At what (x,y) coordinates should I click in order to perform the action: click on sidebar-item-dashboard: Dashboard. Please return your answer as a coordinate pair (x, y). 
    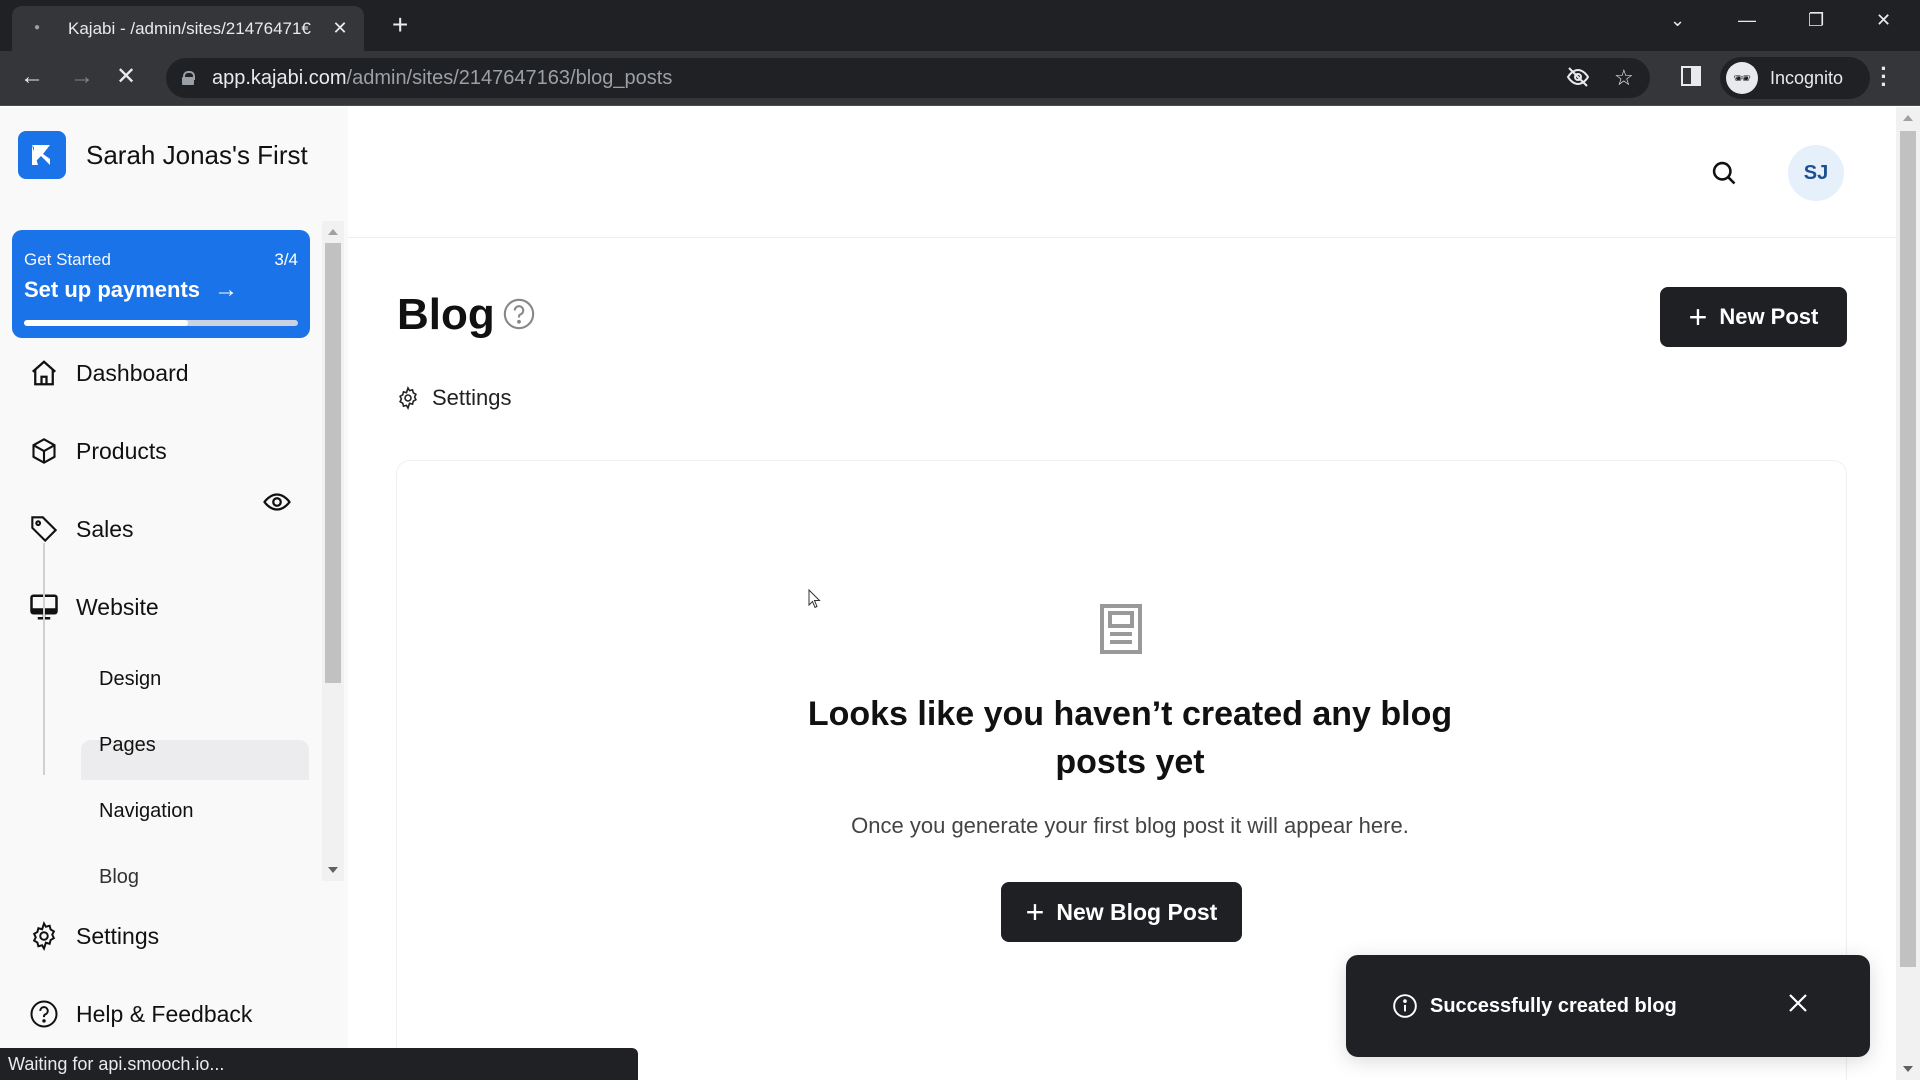
    Looking at the image, I should click on (108, 373).